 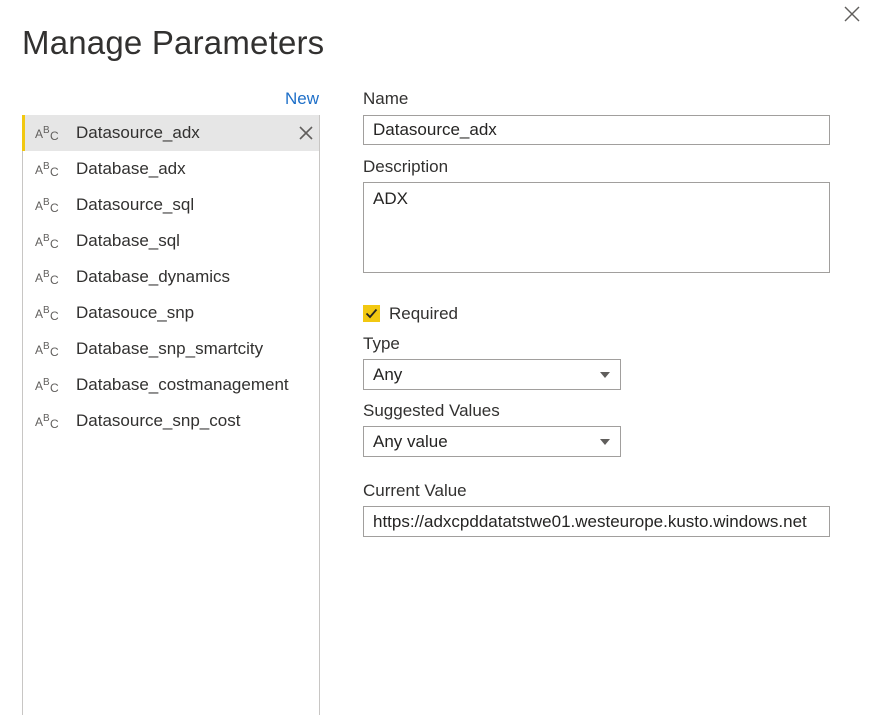 I want to click on description-label: Description, so click(x=406, y=166).